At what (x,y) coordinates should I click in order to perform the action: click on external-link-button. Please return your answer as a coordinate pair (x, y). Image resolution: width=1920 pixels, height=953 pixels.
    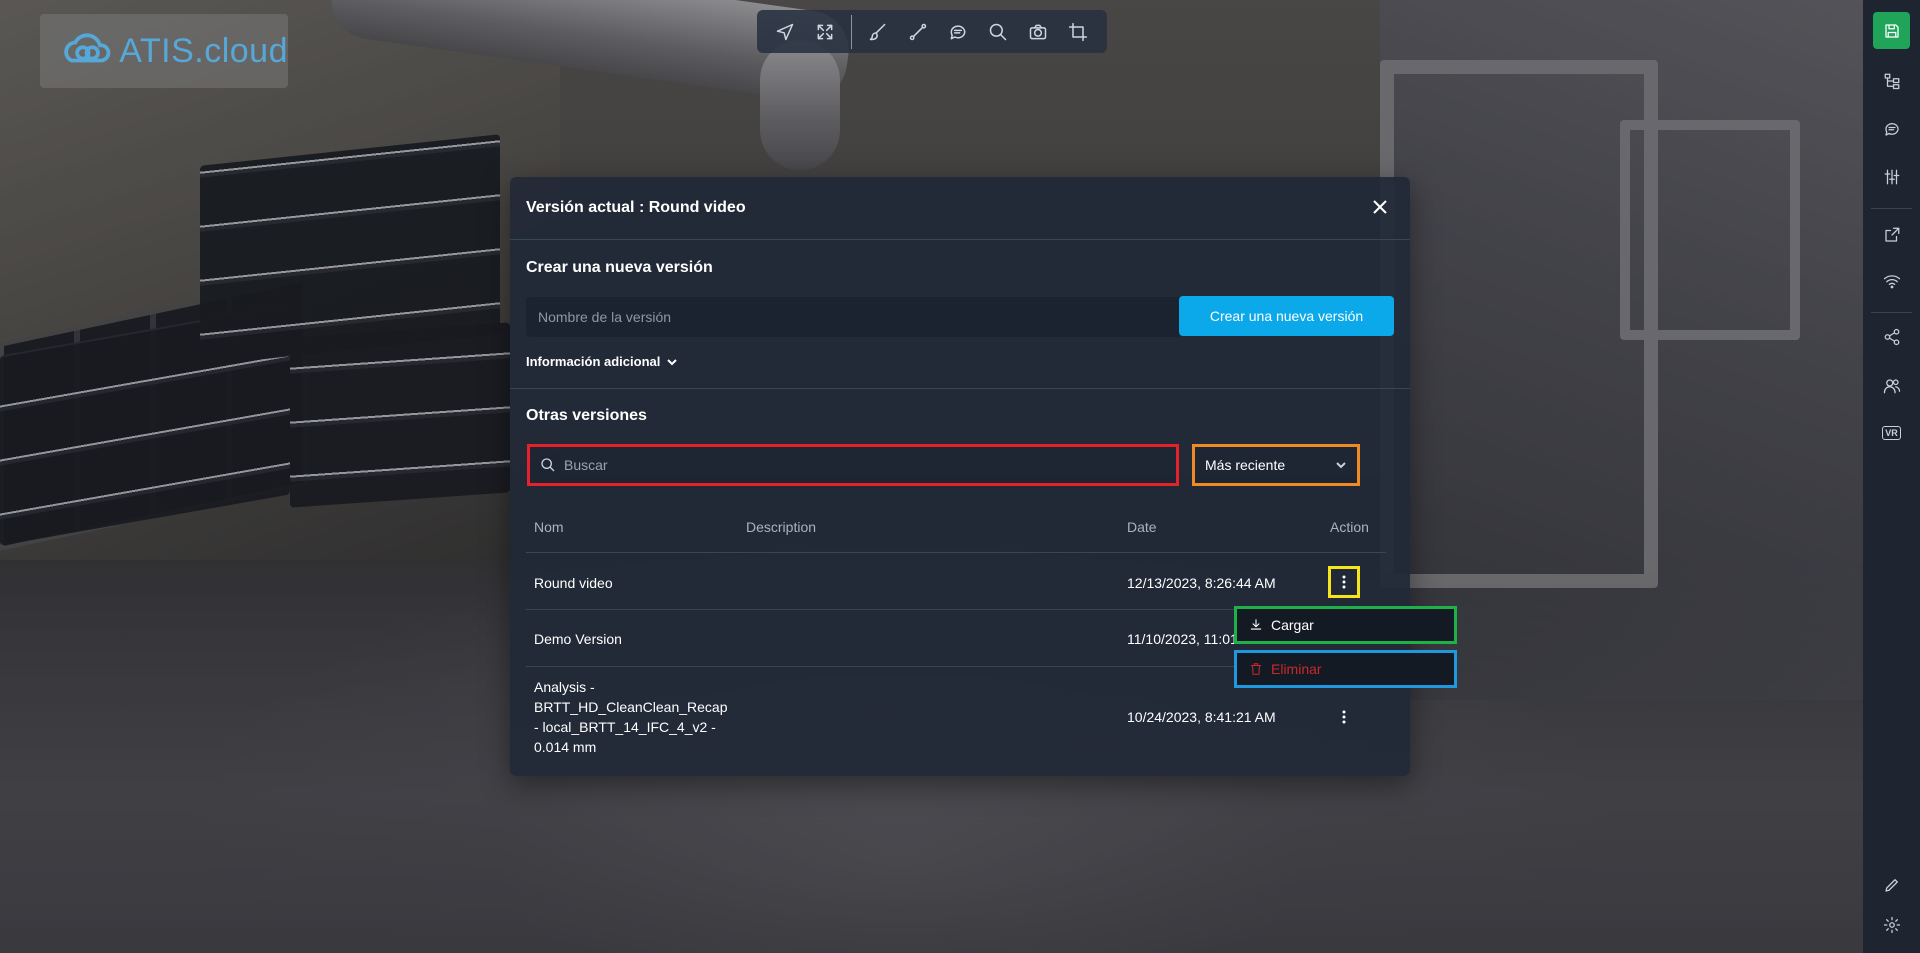
    Looking at the image, I should click on (1891, 234).